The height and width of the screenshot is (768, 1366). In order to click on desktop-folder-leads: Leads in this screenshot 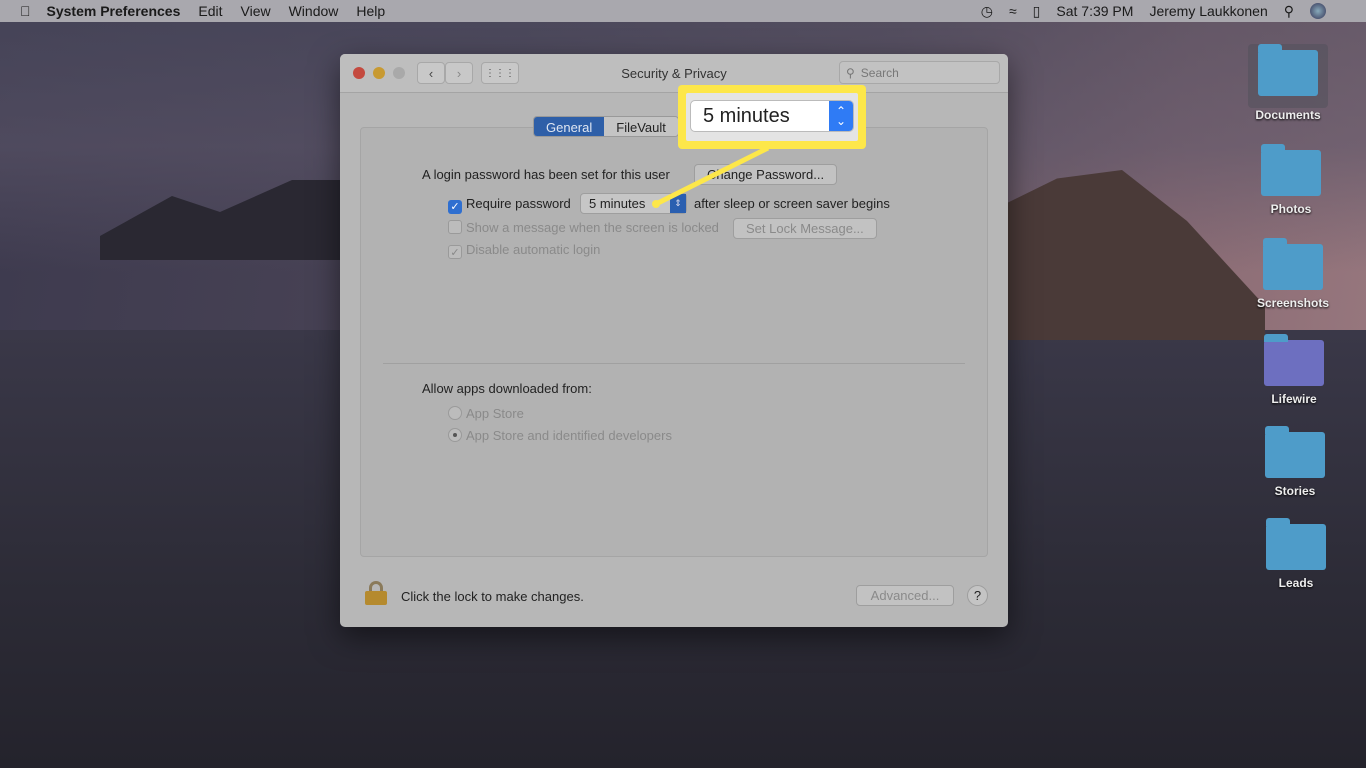, I will do `click(1296, 554)`.